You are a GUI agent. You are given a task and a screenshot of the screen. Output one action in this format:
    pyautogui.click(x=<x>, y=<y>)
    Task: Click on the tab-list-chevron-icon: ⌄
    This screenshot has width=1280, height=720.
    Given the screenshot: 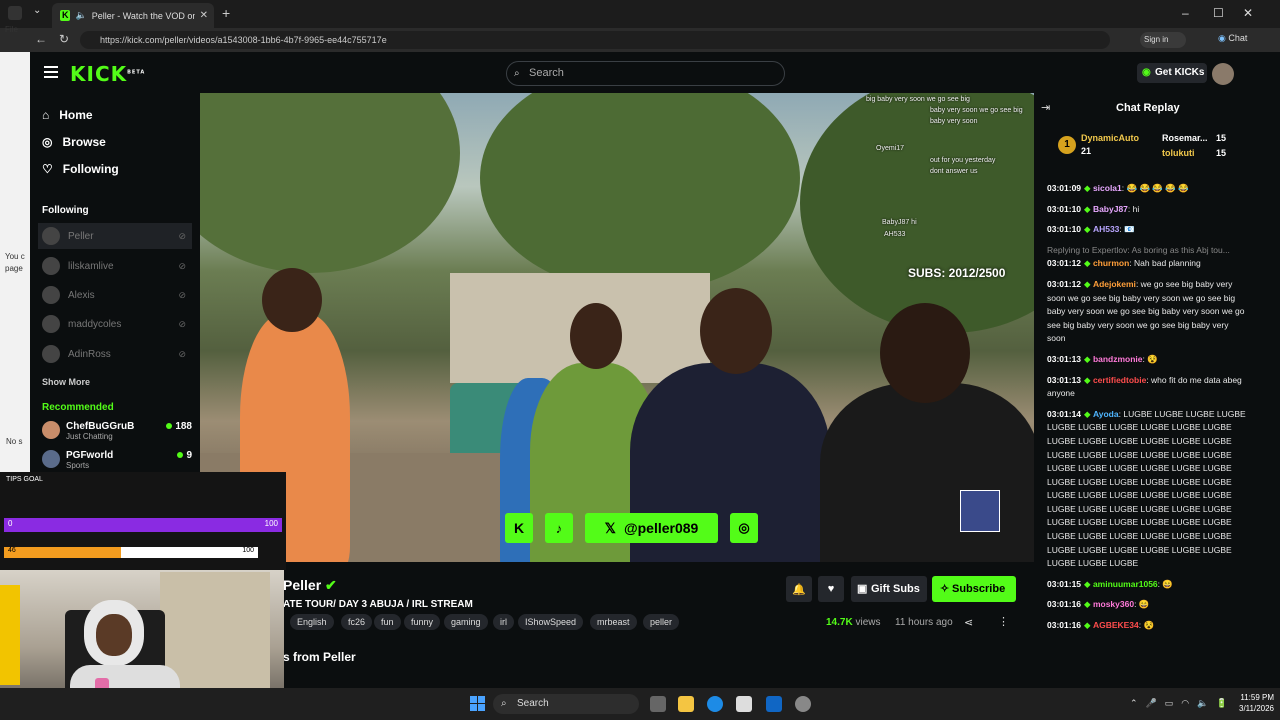 What is the action you would take?
    pyautogui.click(x=37, y=10)
    